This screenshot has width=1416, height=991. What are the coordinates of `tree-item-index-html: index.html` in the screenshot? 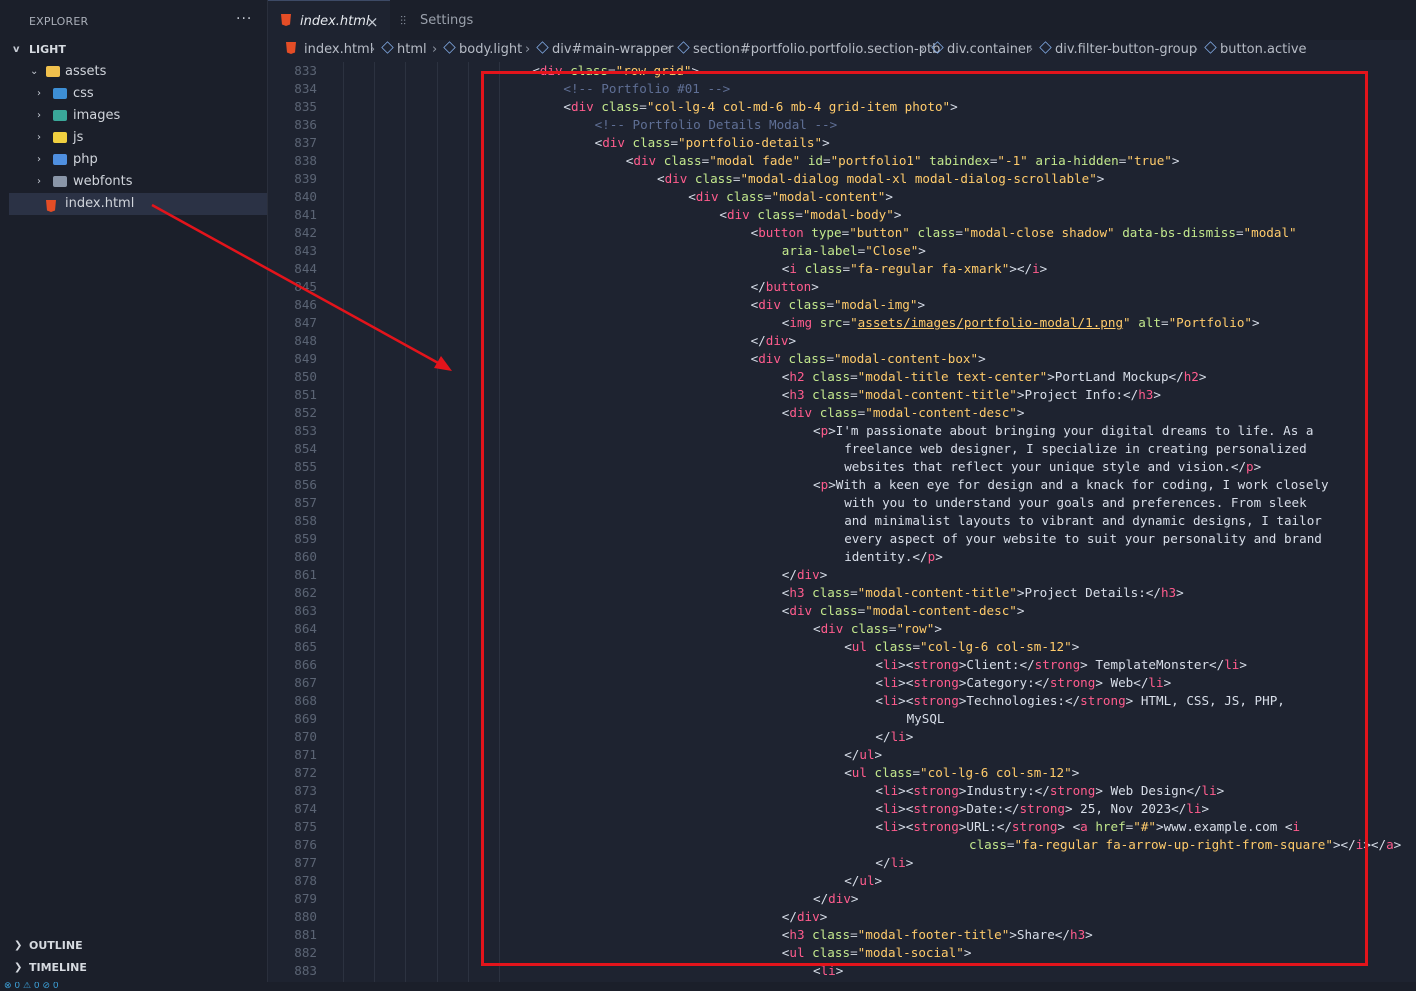 It's located at (138, 204).